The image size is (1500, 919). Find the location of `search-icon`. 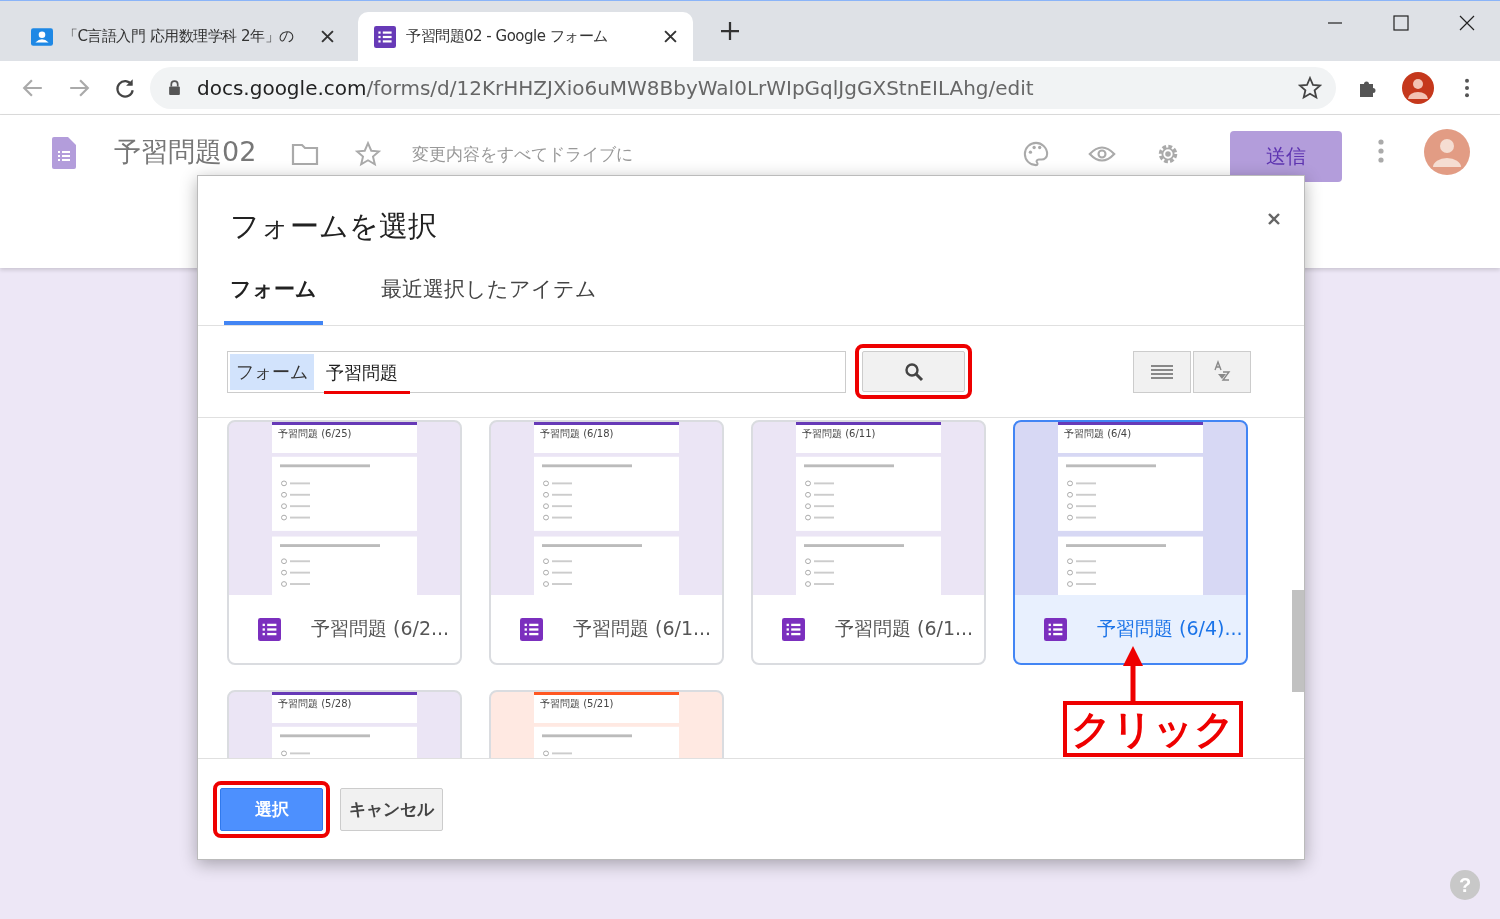

search-icon is located at coordinates (913, 371).